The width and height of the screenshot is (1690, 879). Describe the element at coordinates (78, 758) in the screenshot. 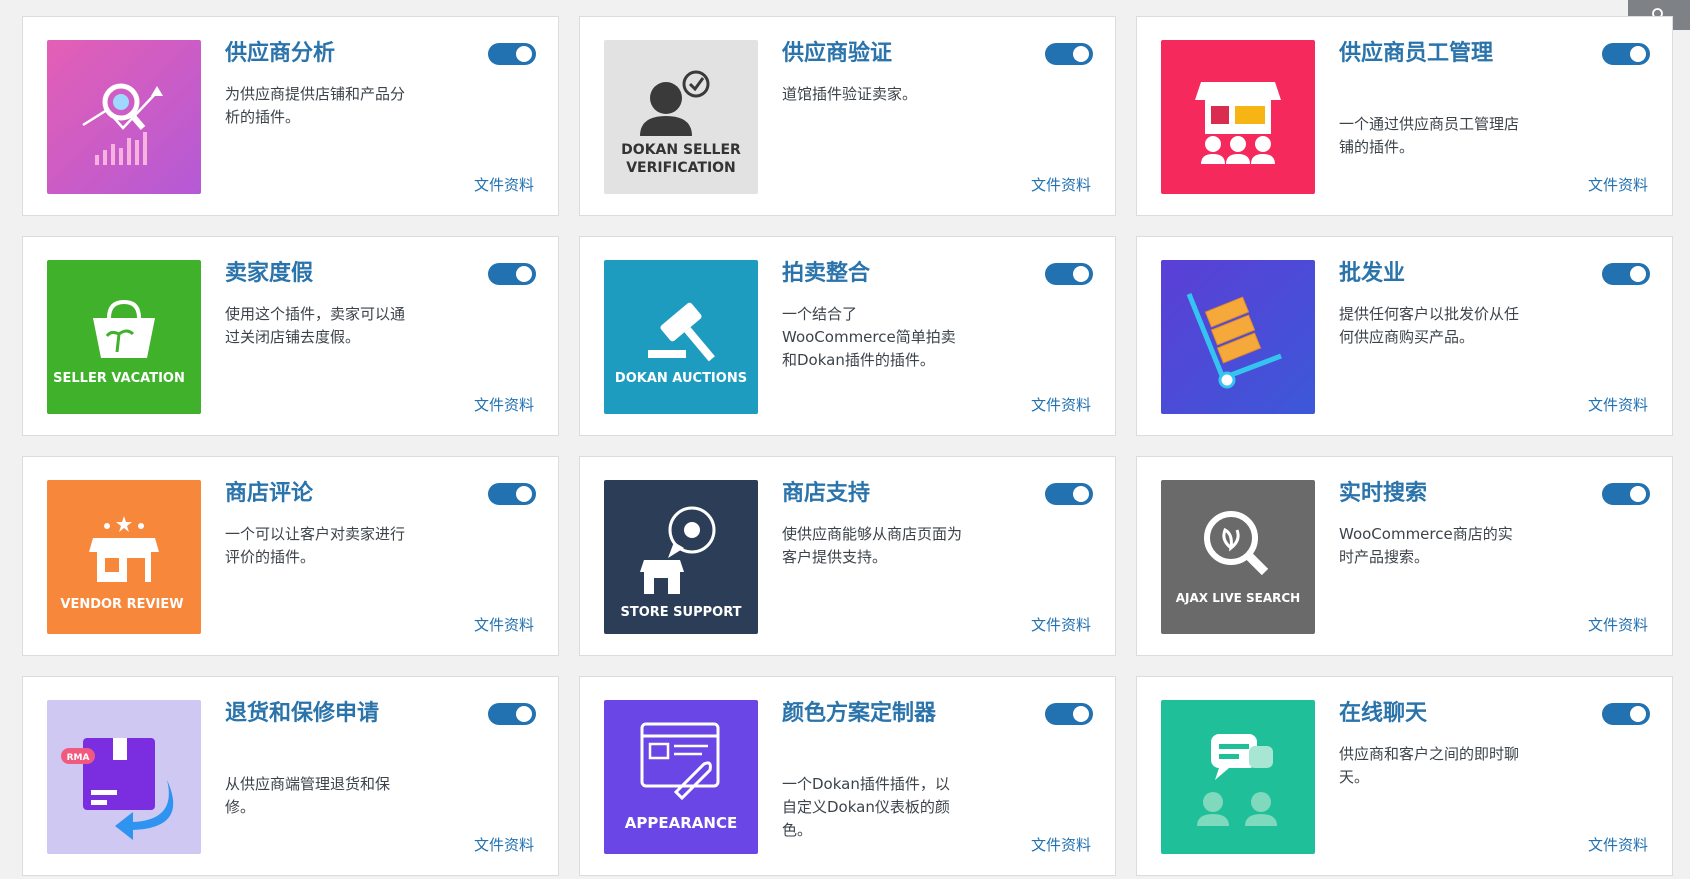

I see `thumb-text: RMA` at that location.